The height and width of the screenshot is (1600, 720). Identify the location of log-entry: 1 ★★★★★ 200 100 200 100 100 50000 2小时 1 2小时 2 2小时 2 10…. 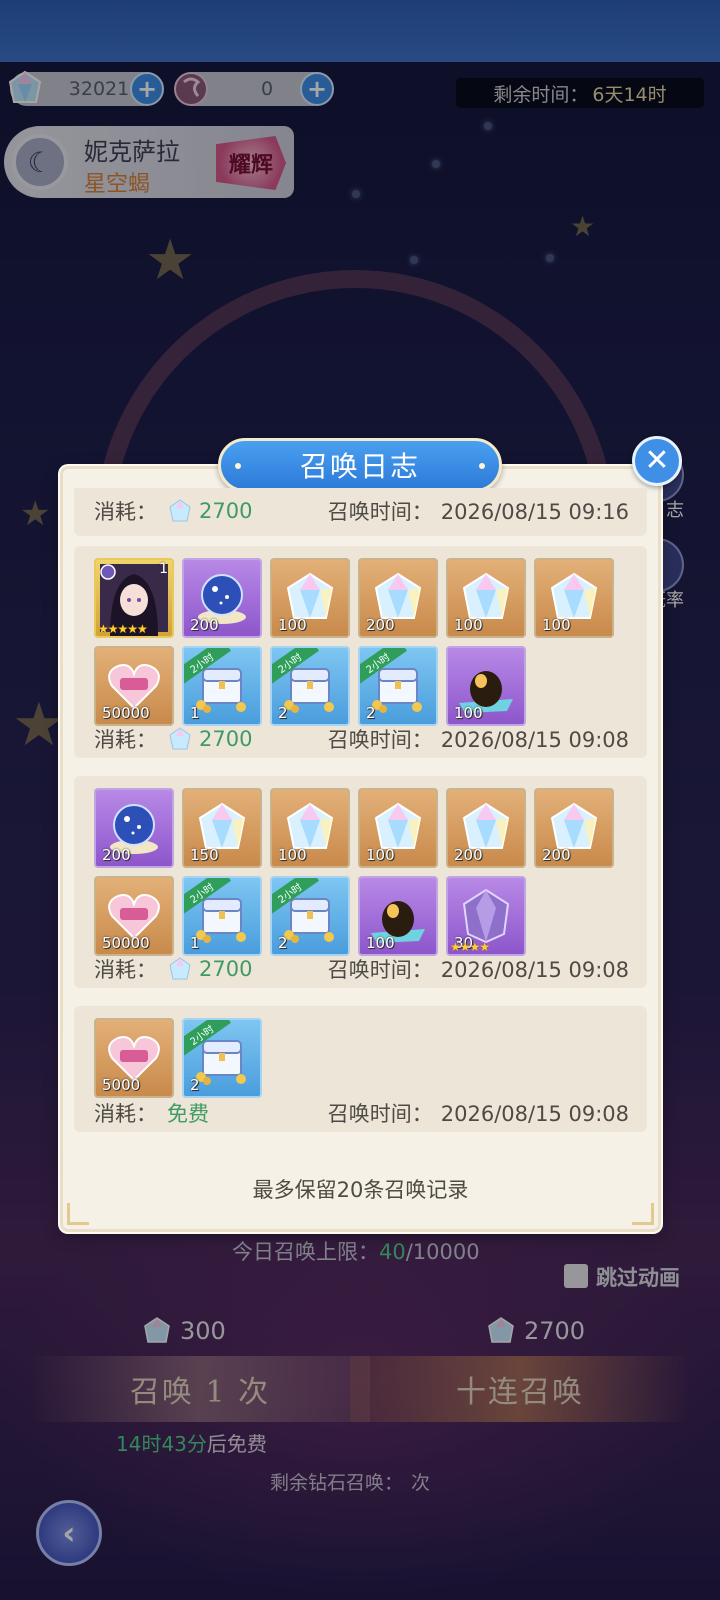
(360, 652).